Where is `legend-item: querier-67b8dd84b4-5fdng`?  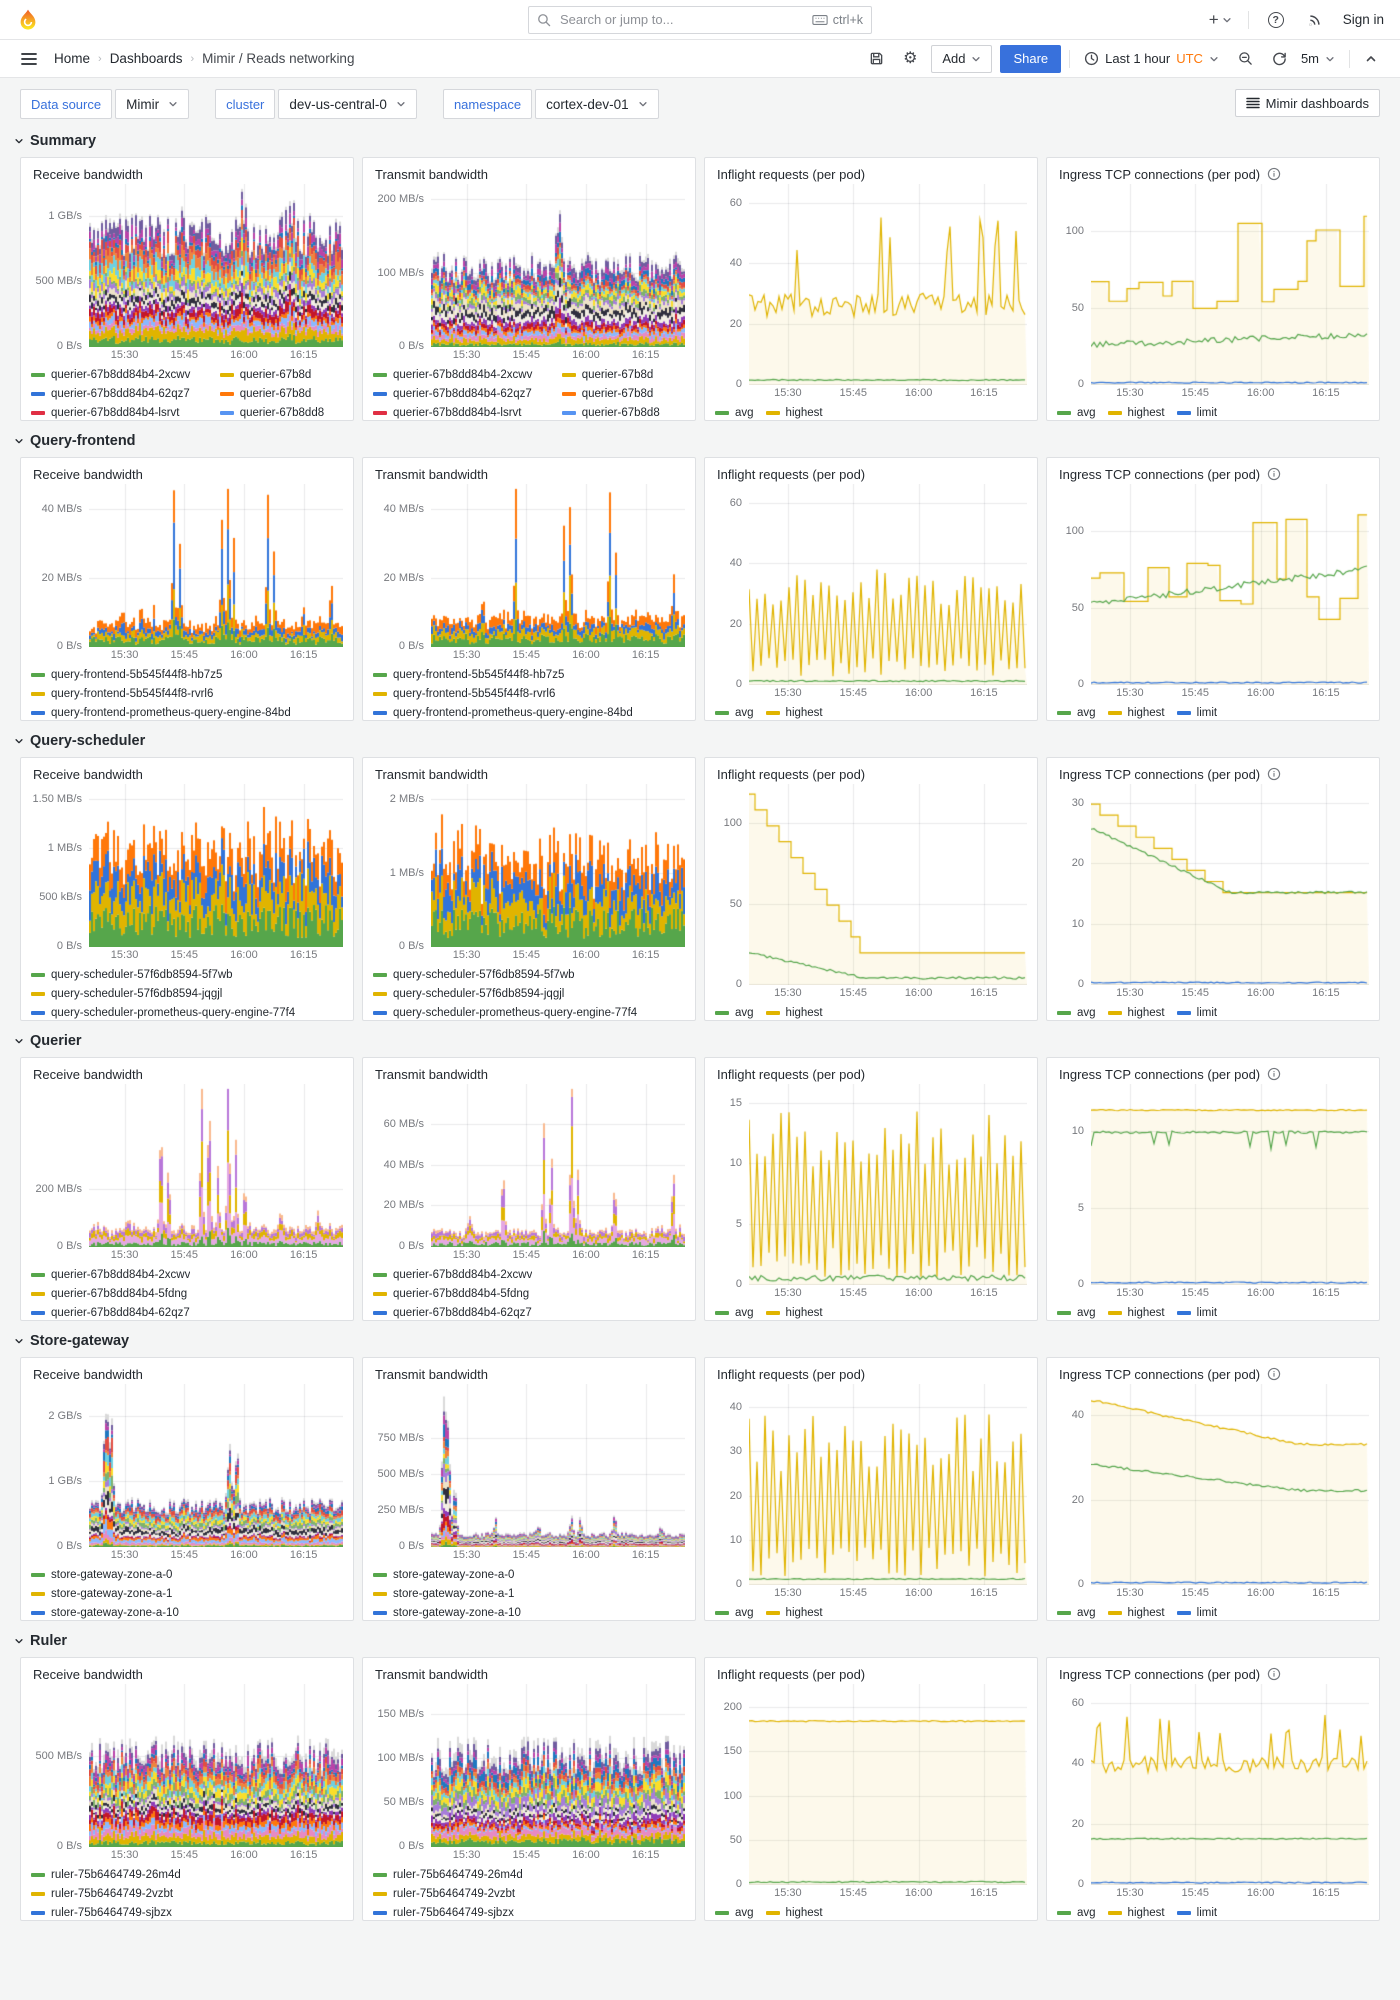 legend-item: querier-67b8dd84b4-5fdng is located at coordinates (451, 1294).